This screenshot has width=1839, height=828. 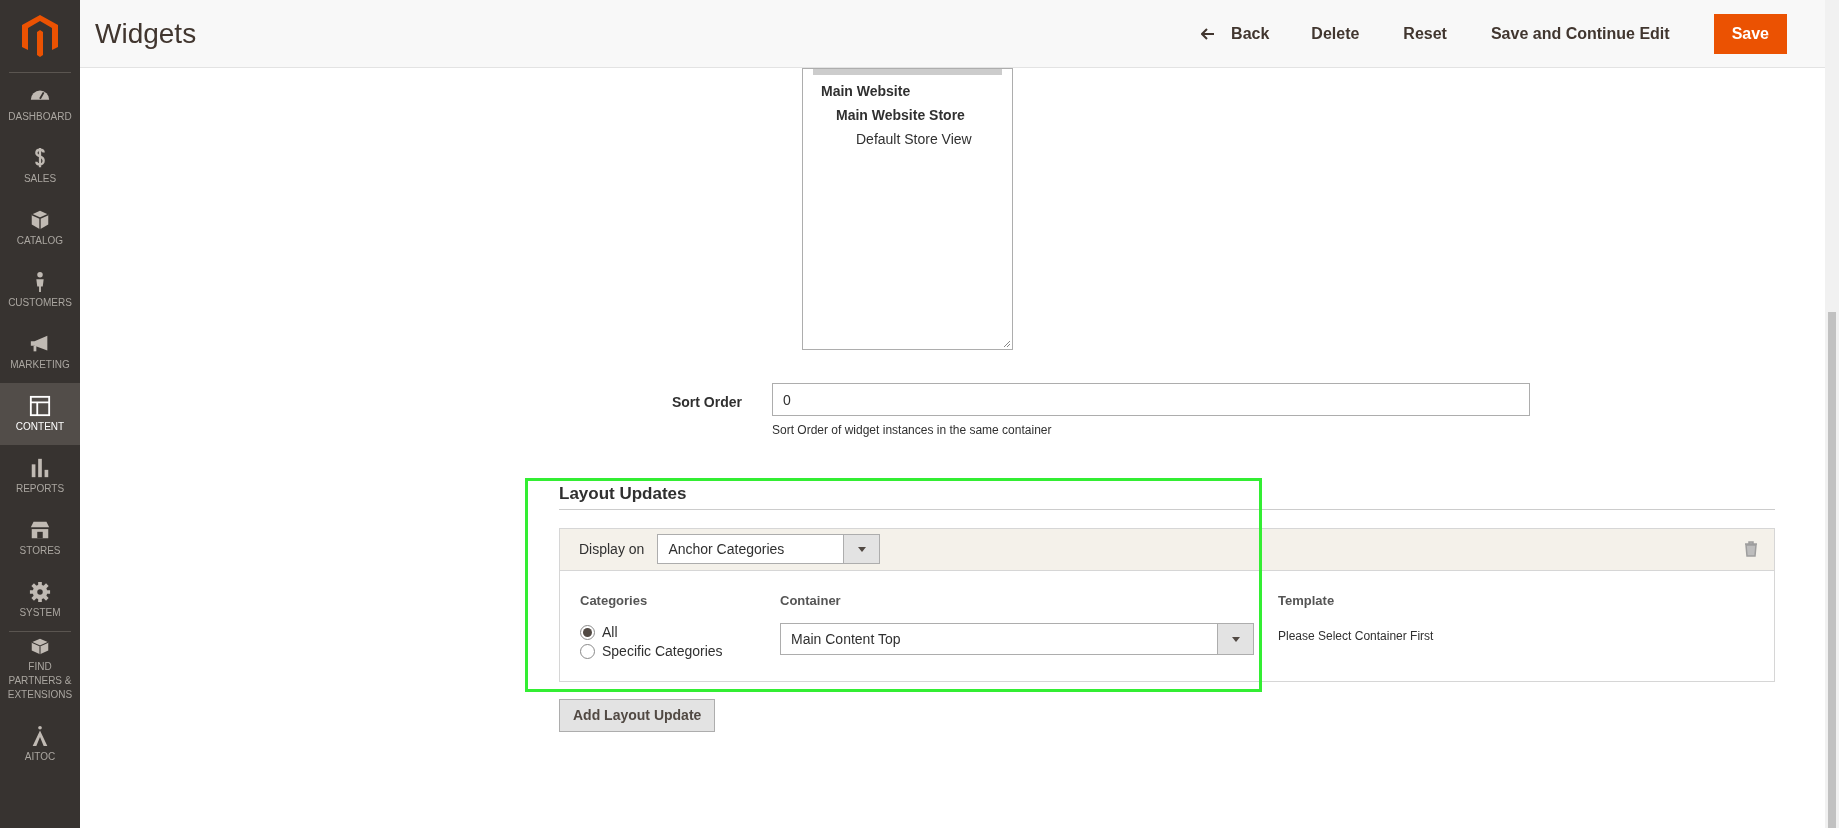 I want to click on nav-item: CATALOG, so click(x=40, y=228).